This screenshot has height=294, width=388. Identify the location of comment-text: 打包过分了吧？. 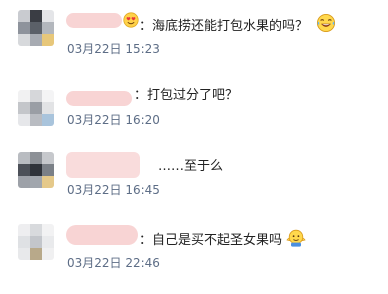
(193, 95).